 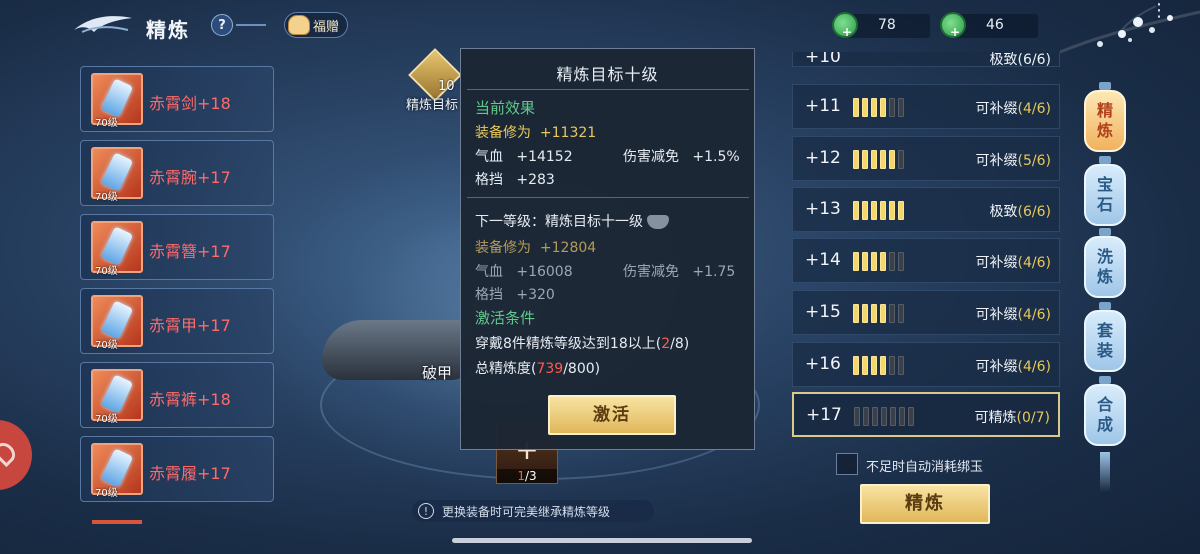 What do you see at coordinates (1105, 121) in the screenshot?
I see `tab-0: 精炼` at bounding box center [1105, 121].